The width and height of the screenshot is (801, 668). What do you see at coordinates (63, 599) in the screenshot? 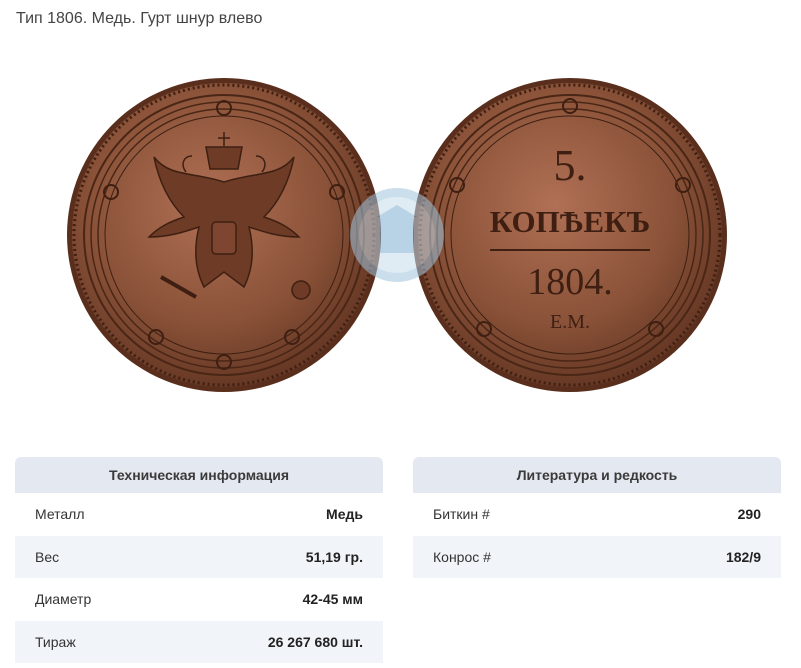
I see `row-label: Диаметр` at bounding box center [63, 599].